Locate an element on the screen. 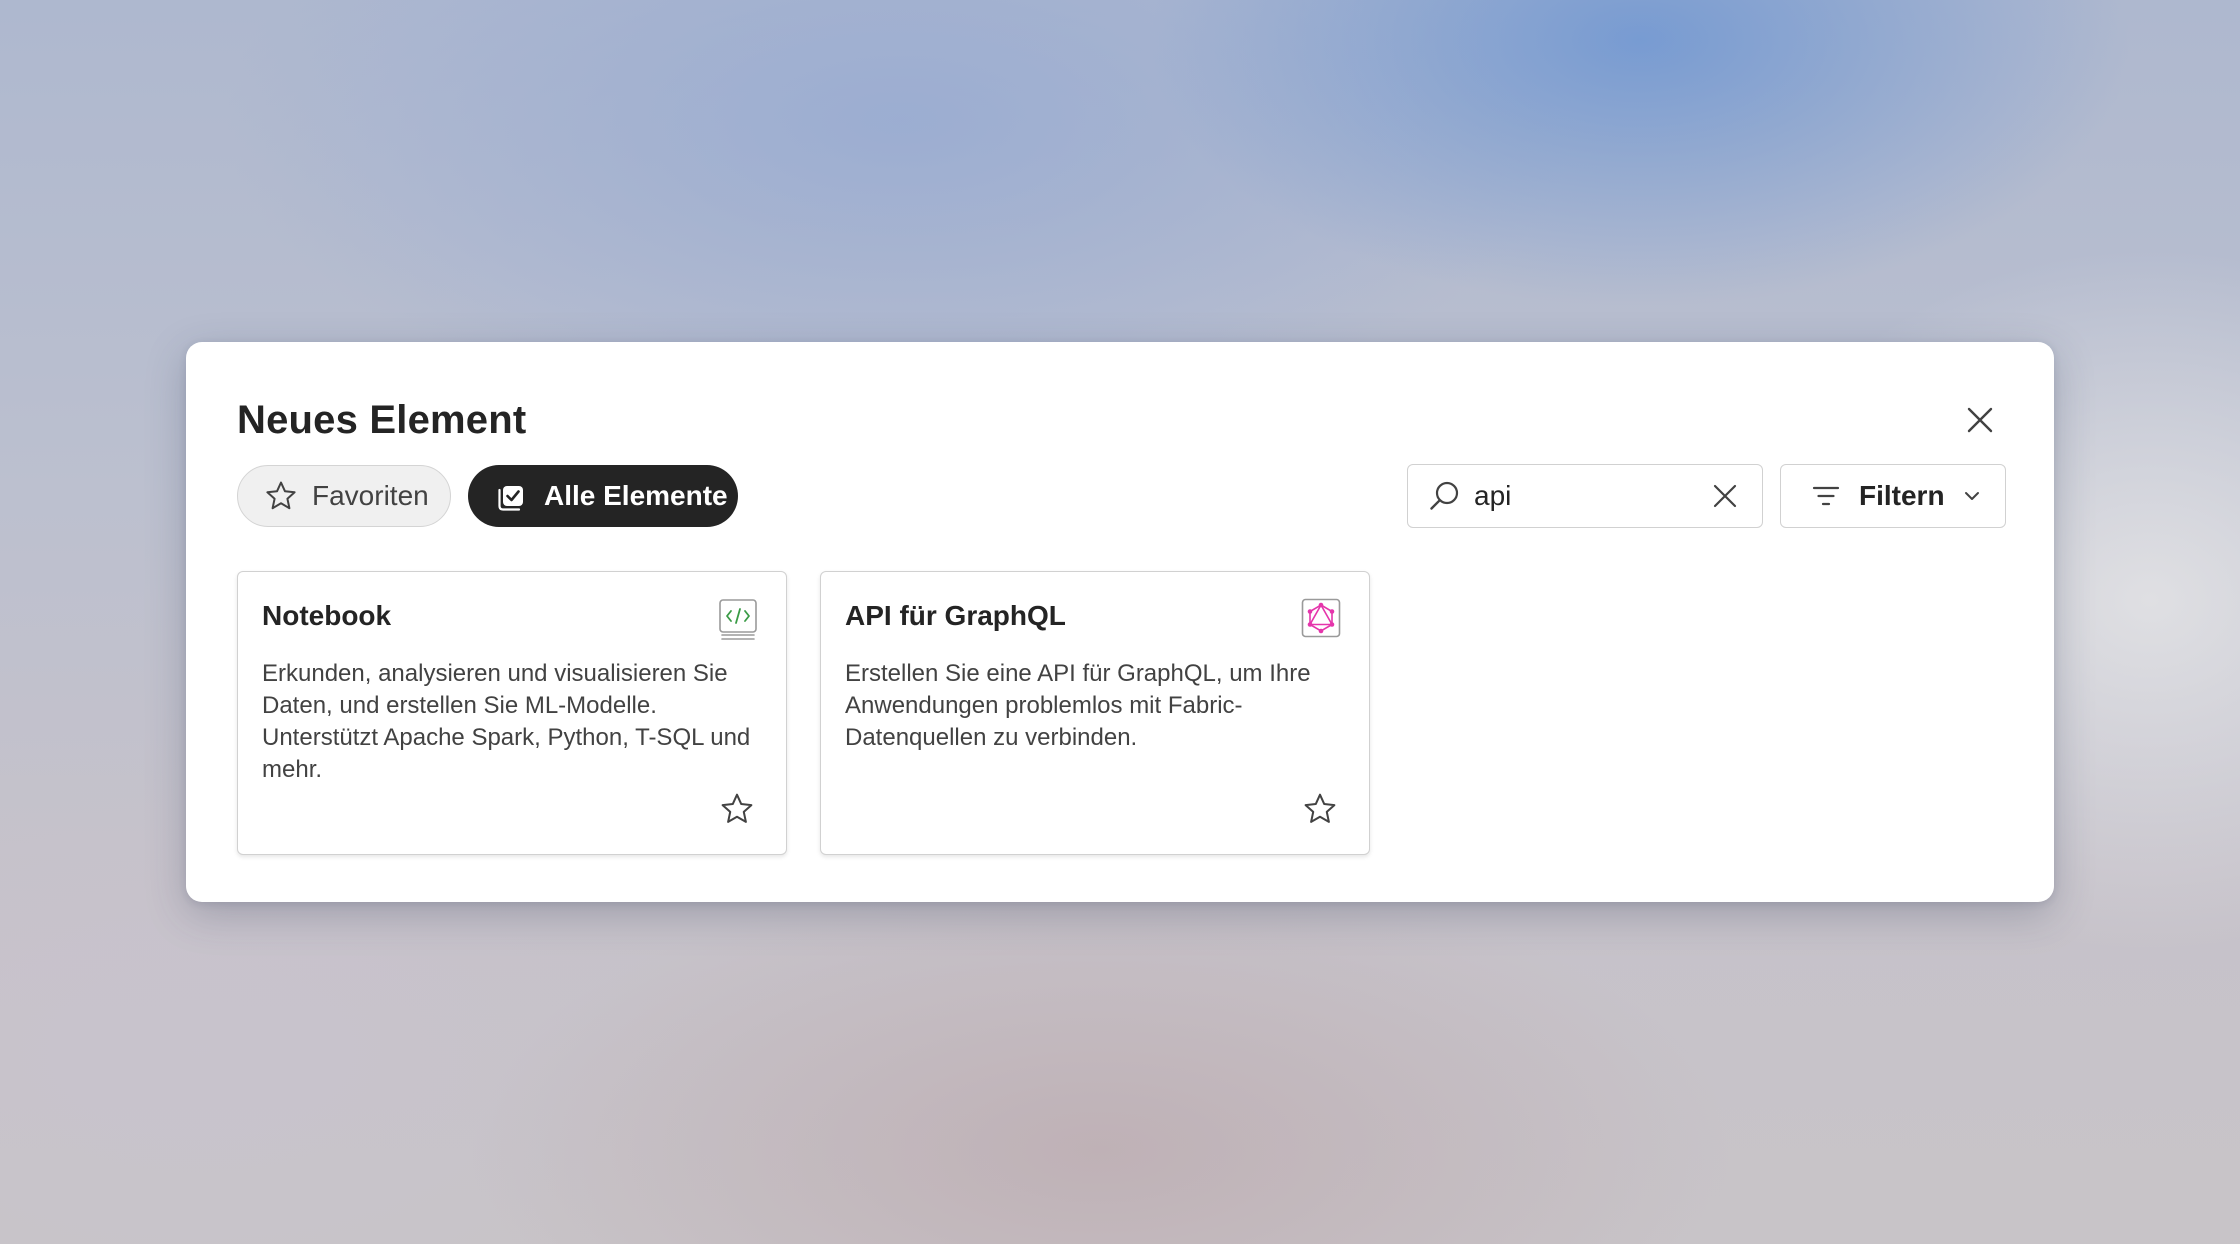 This screenshot has height=1244, width=2240. filter-label: Filtern is located at coordinates (1902, 495).